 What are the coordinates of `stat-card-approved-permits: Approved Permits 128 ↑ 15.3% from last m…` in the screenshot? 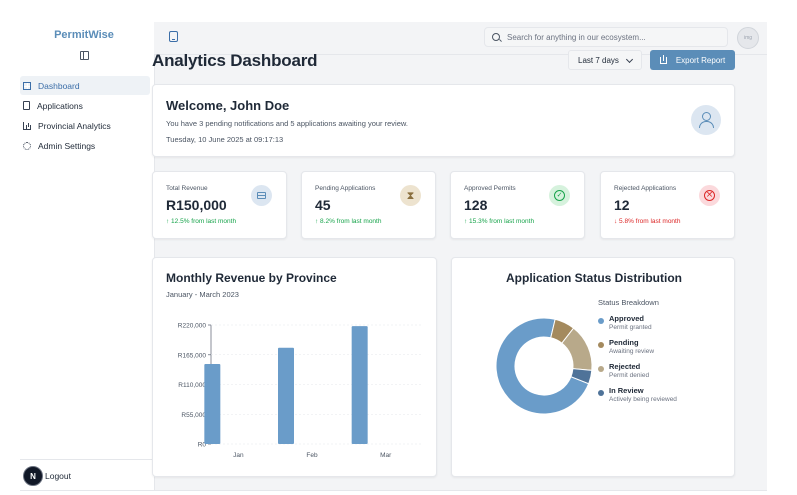 It's located at (517, 205).